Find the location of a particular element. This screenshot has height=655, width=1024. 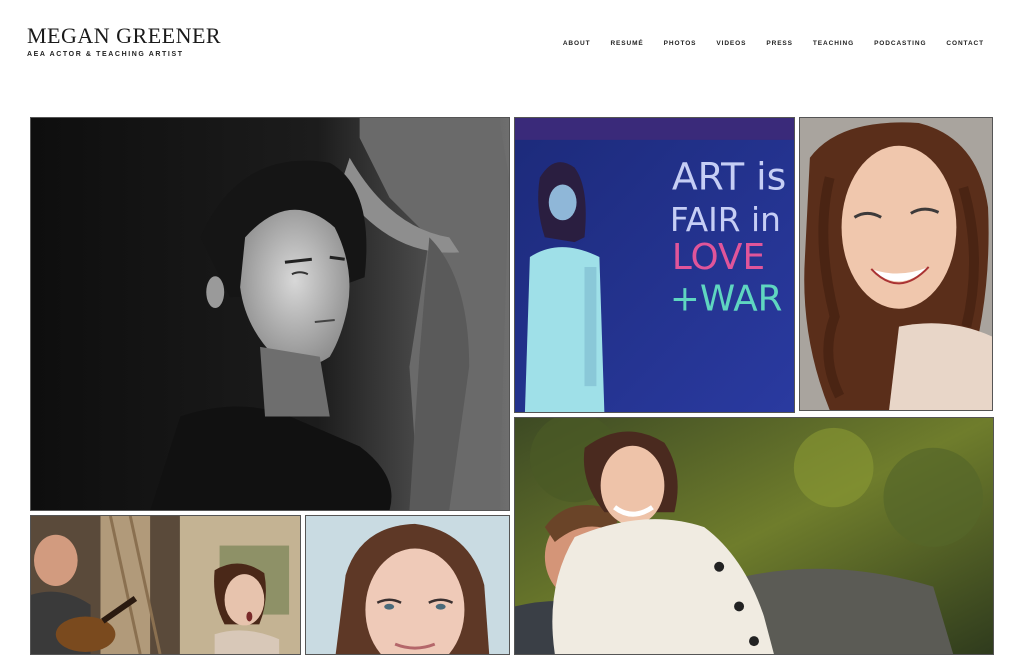

nav-about: ABOUT is located at coordinates (577, 44).